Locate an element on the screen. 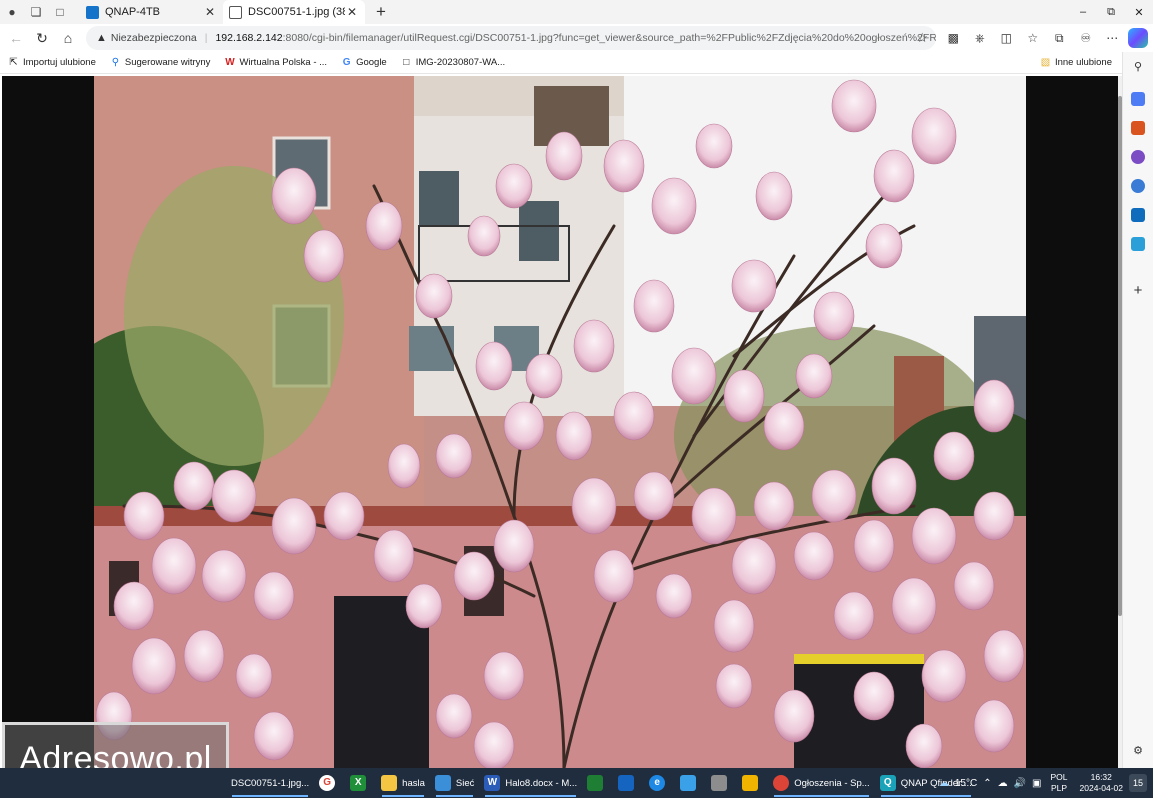 The image size is (1153, 798). chrome-icon: G is located at coordinates (327, 783).